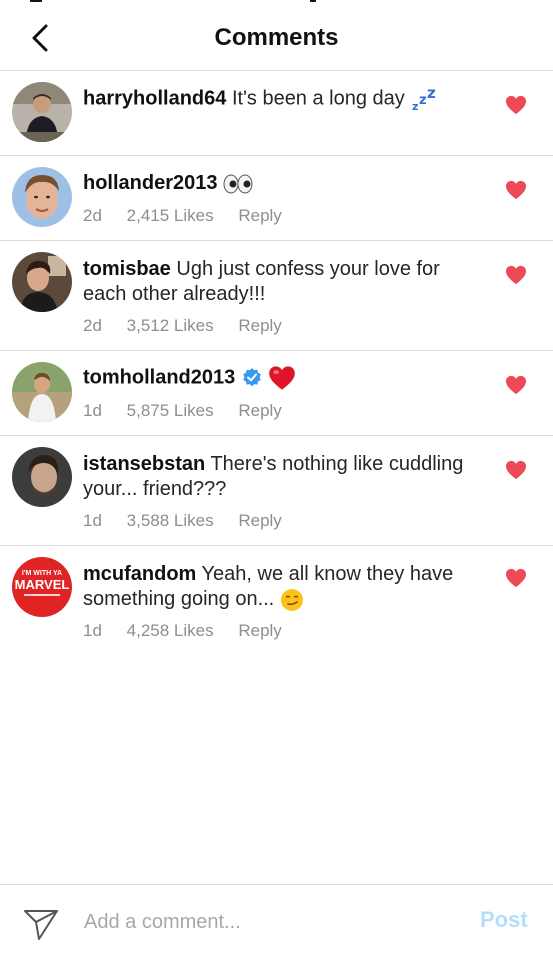  What do you see at coordinates (283, 183) in the screenshot?
I see `comment-body: hollander2013` at bounding box center [283, 183].